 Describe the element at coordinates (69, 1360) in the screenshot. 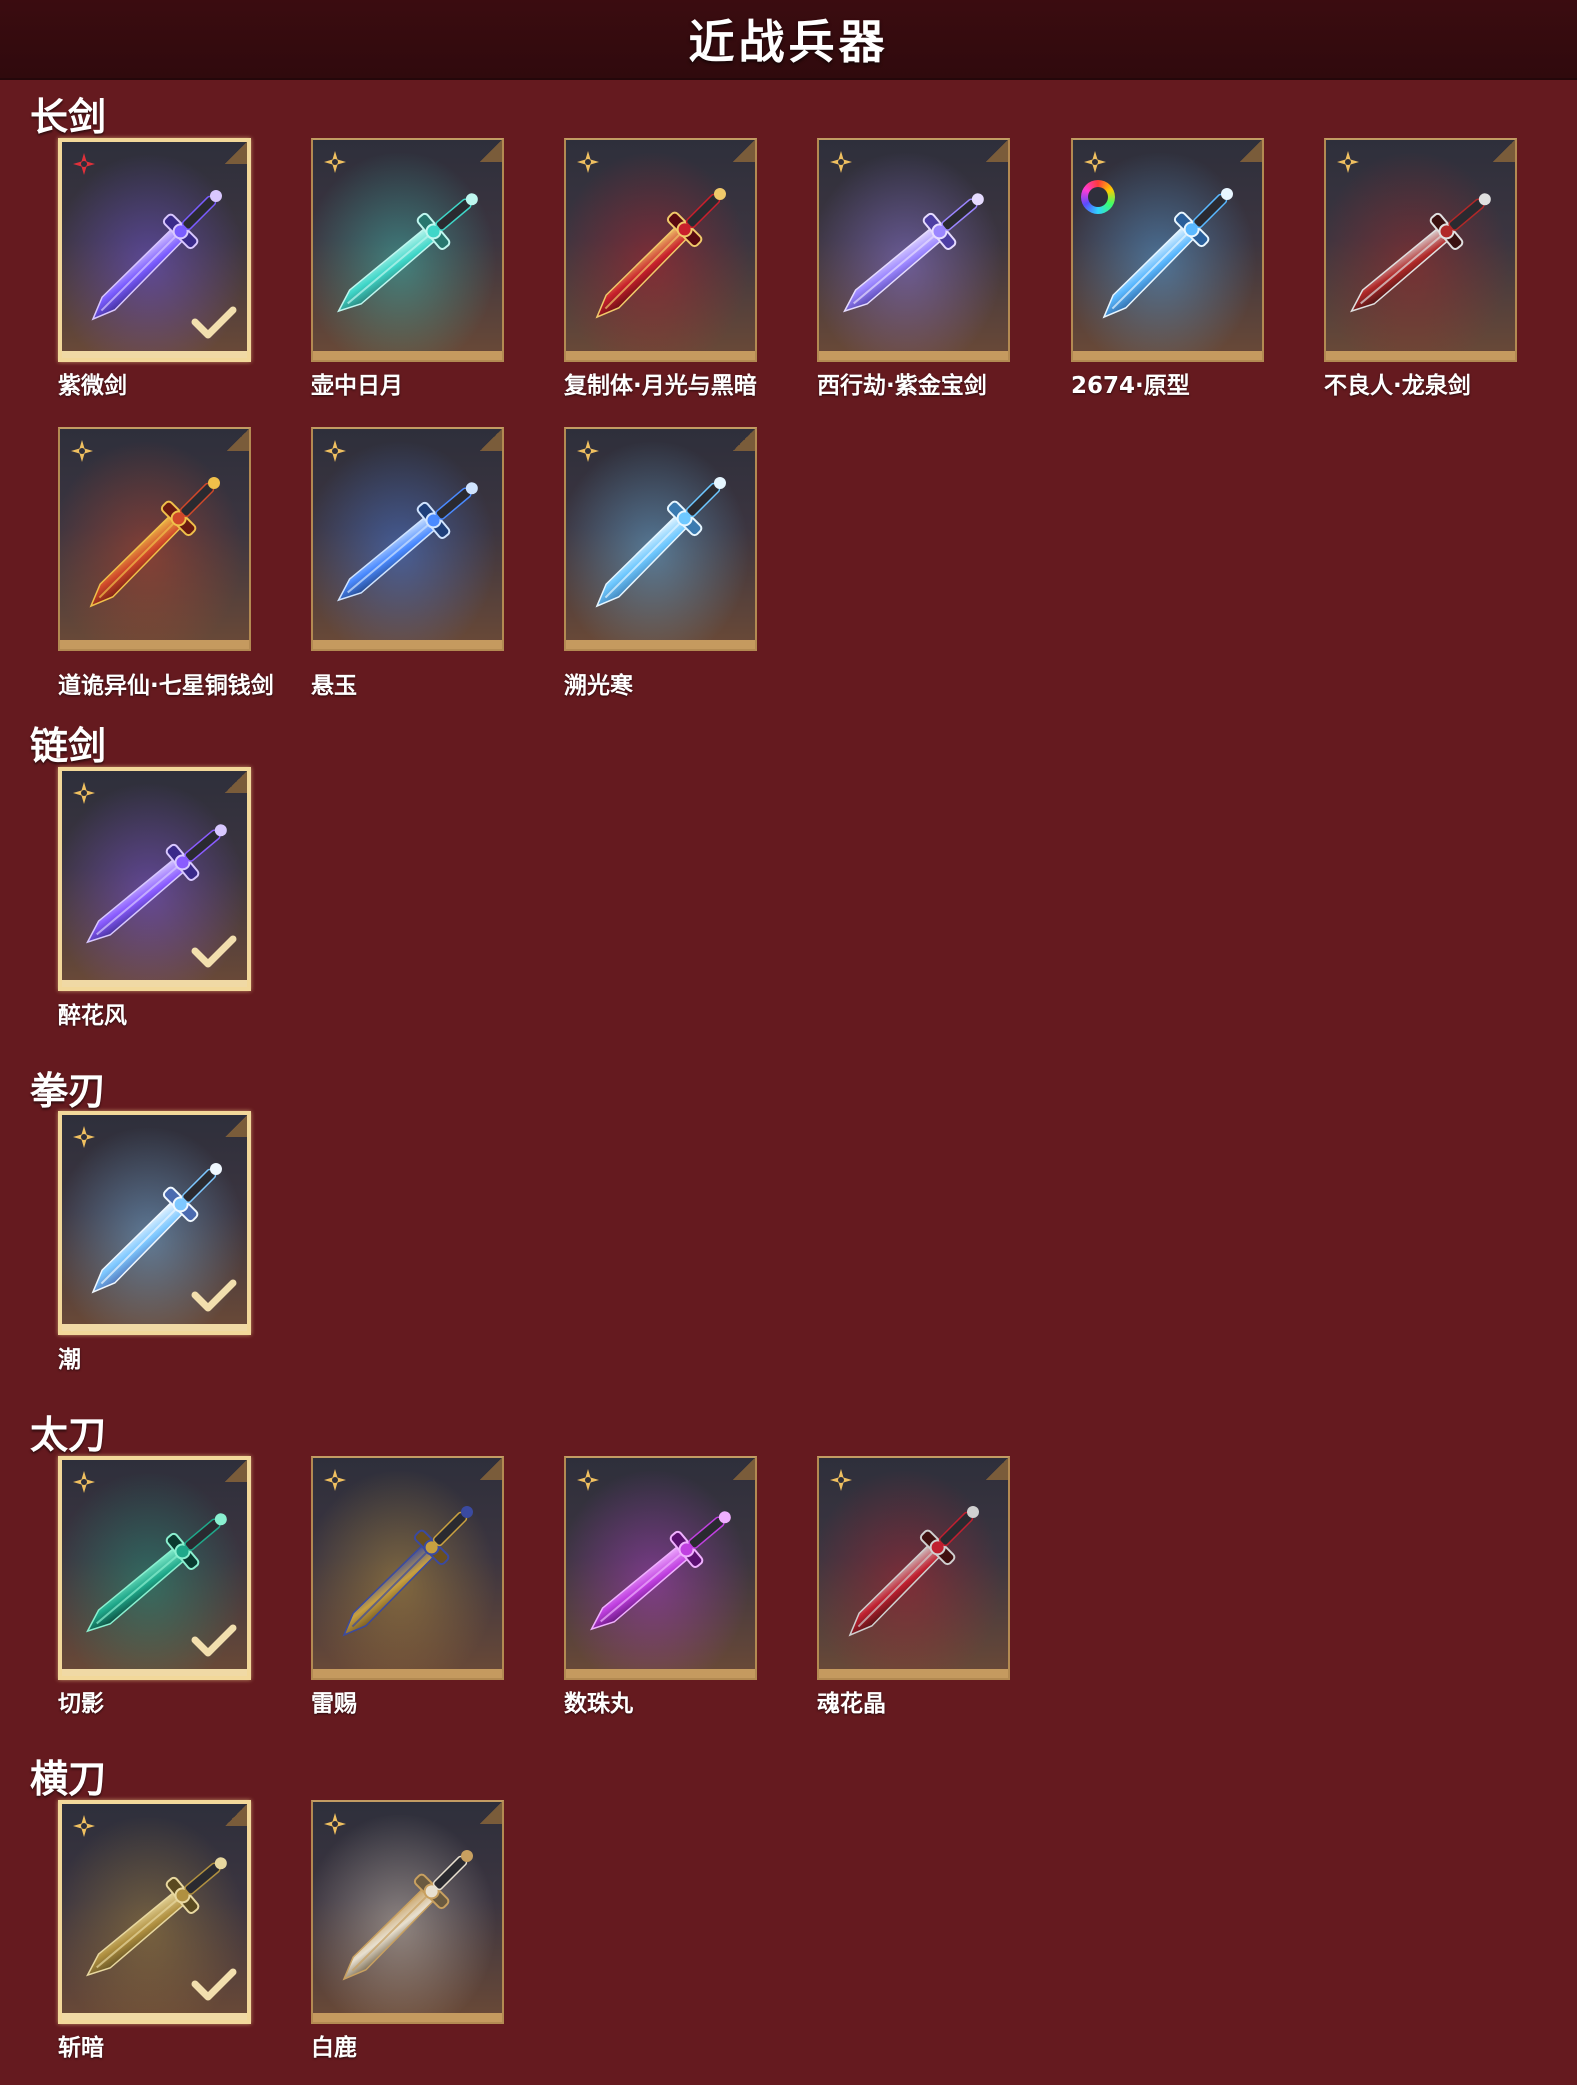

I see `weapon-name: 潮` at that location.